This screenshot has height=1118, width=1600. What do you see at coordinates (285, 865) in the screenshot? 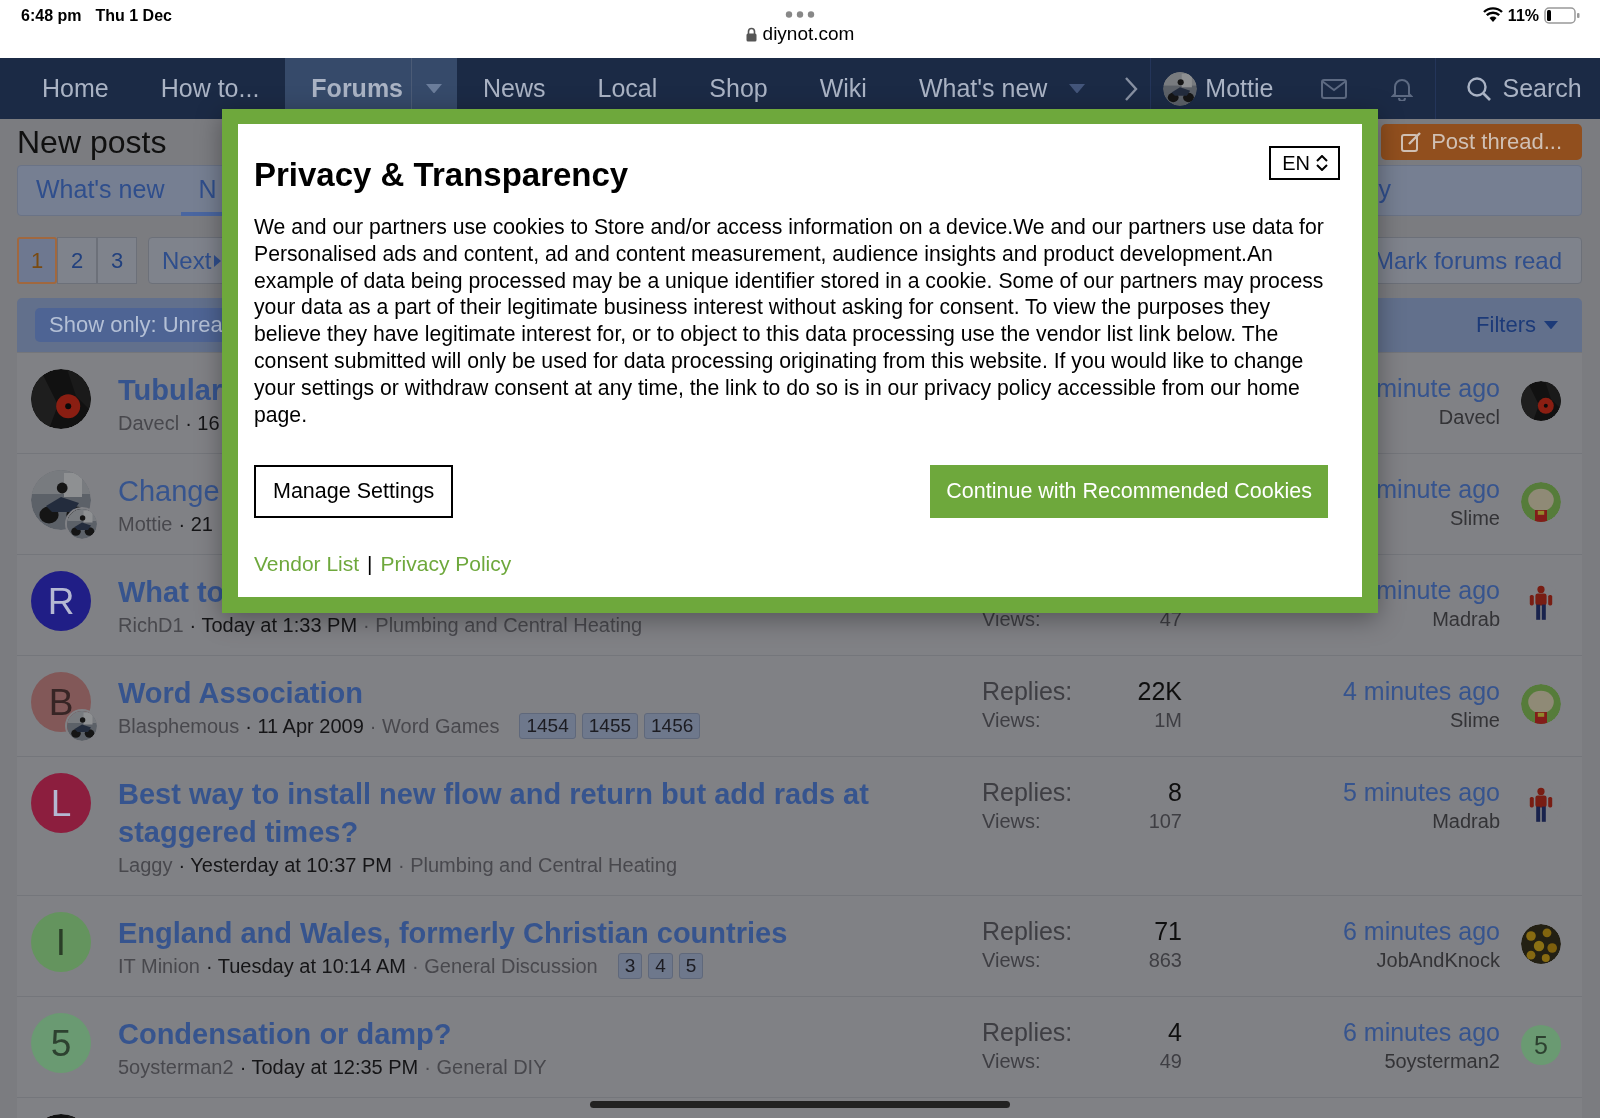
I see `post-date: · Yesterday at 10:37 PM` at bounding box center [285, 865].